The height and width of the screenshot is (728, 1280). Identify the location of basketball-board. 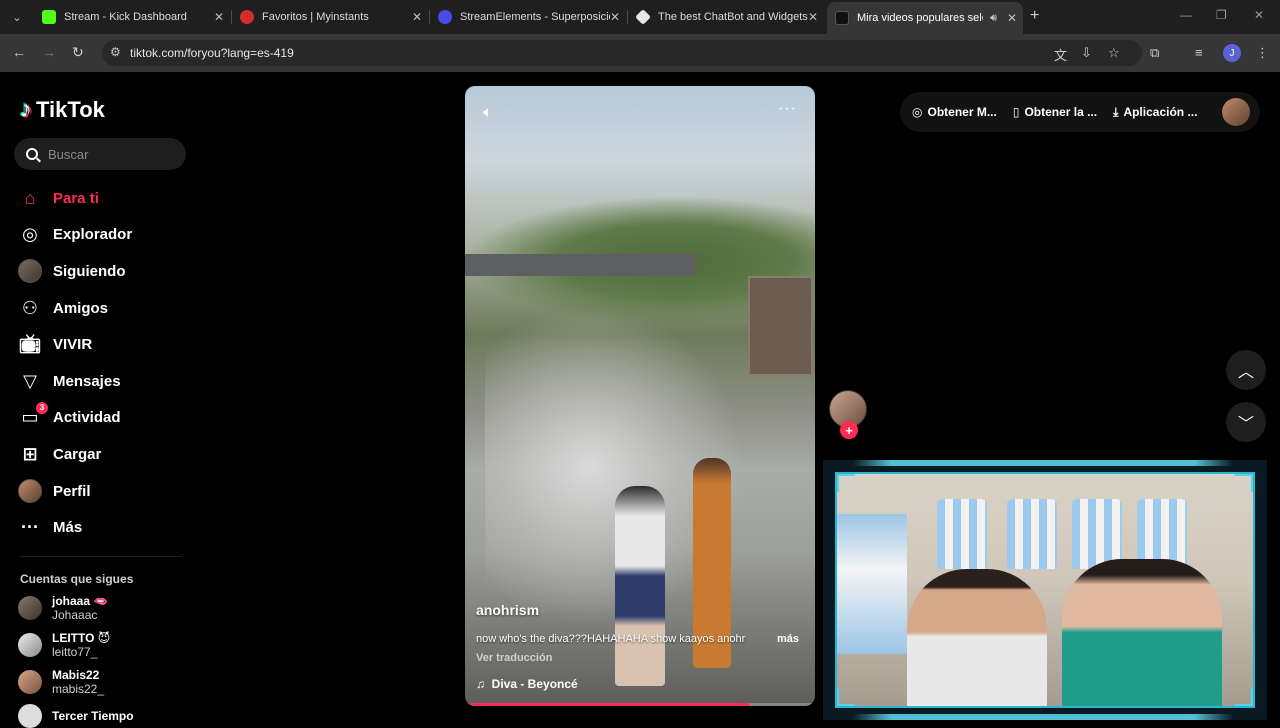
(780, 326).